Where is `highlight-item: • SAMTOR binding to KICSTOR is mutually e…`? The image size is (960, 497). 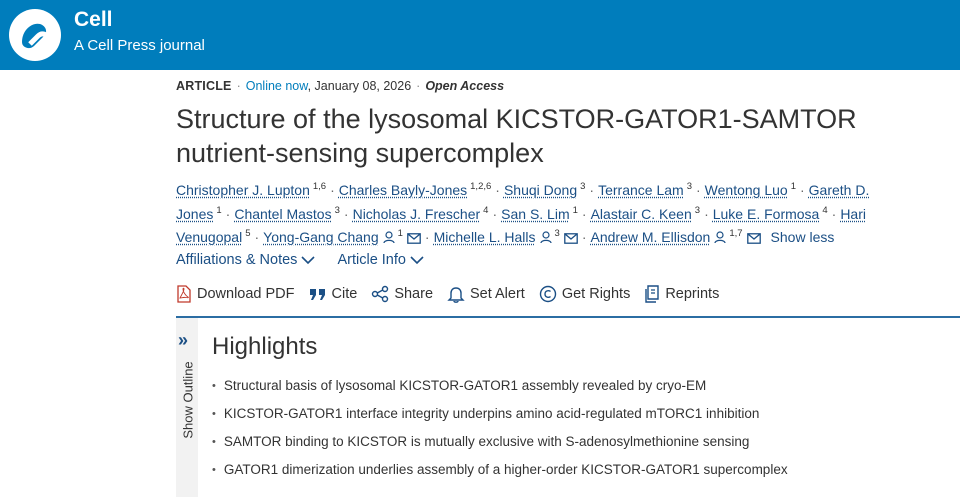
highlight-item: • SAMTOR binding to KICSTOR is mutually e… is located at coordinates (500, 444).